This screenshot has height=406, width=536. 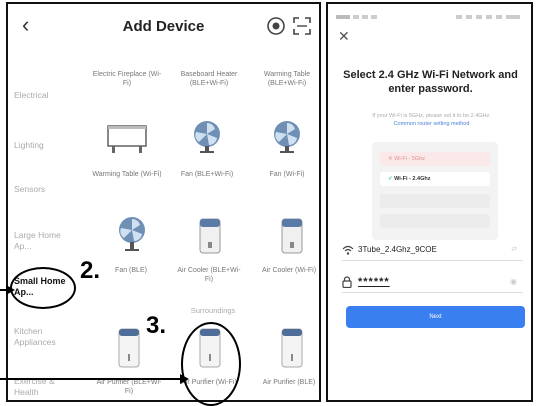 I want to click on router-help-link: Common router setting method, so click(x=431, y=124).